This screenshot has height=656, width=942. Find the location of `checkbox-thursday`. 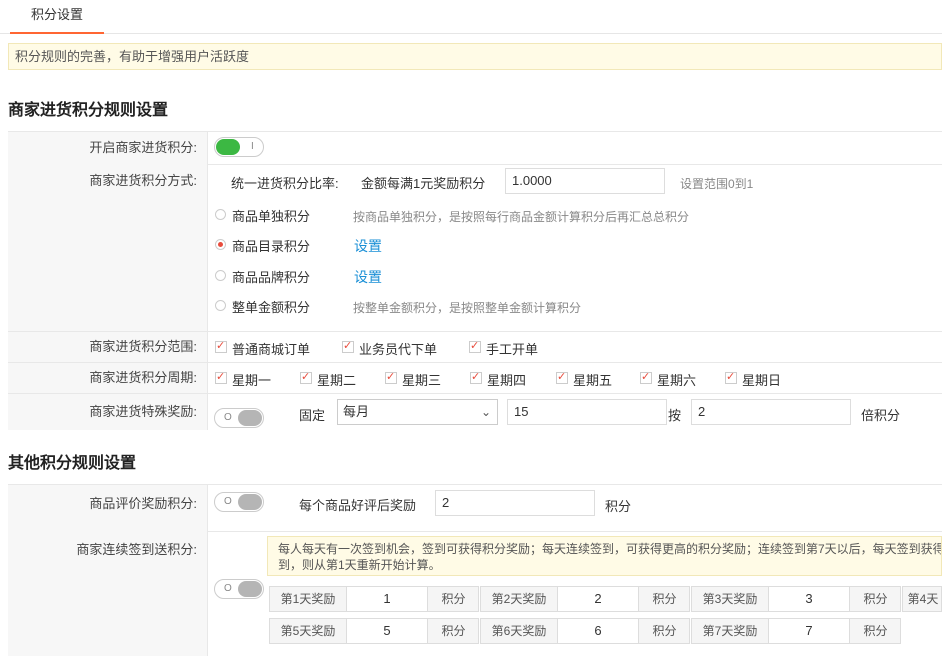

checkbox-thursday is located at coordinates (476, 377).